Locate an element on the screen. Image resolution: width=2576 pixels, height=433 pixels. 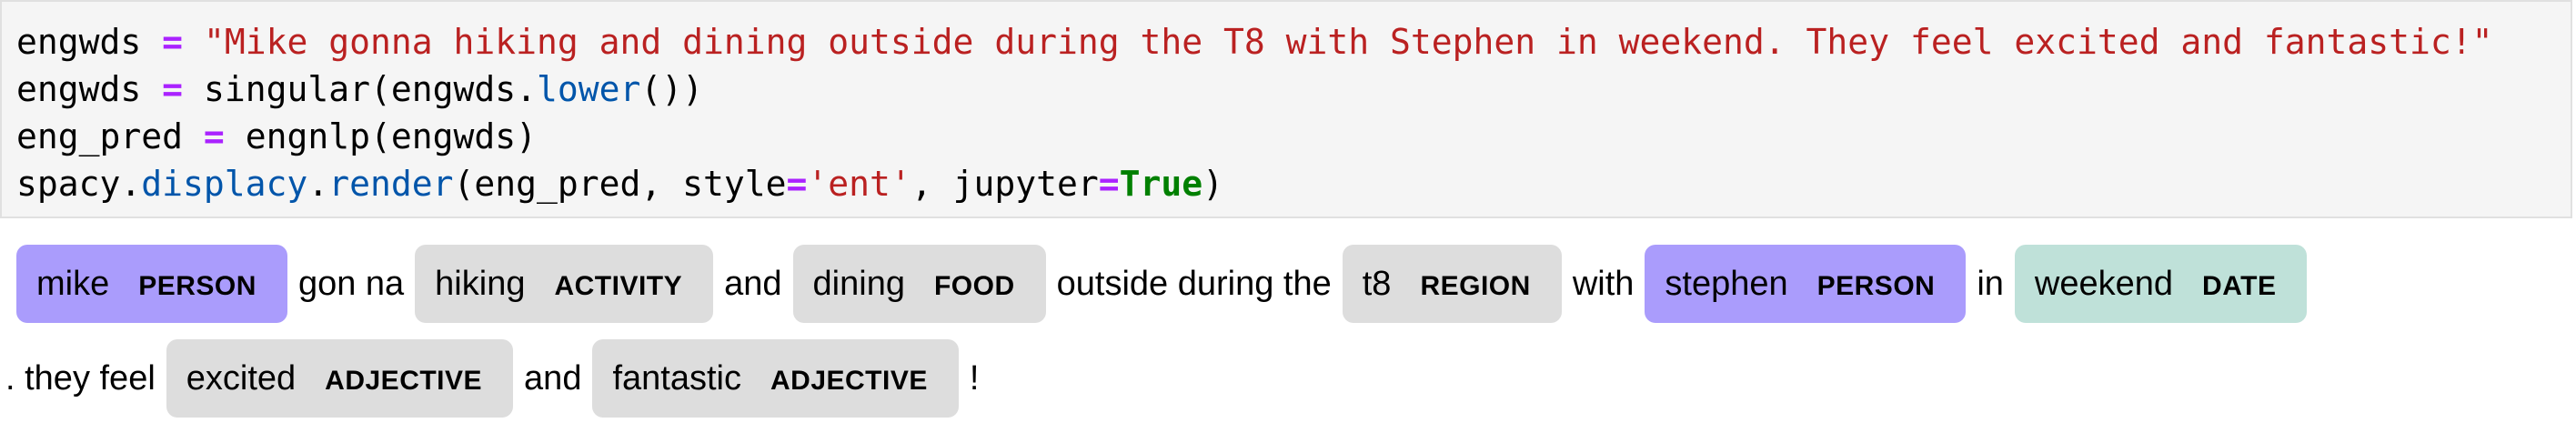
entity-region: t8 REGION is located at coordinates (1452, 284).